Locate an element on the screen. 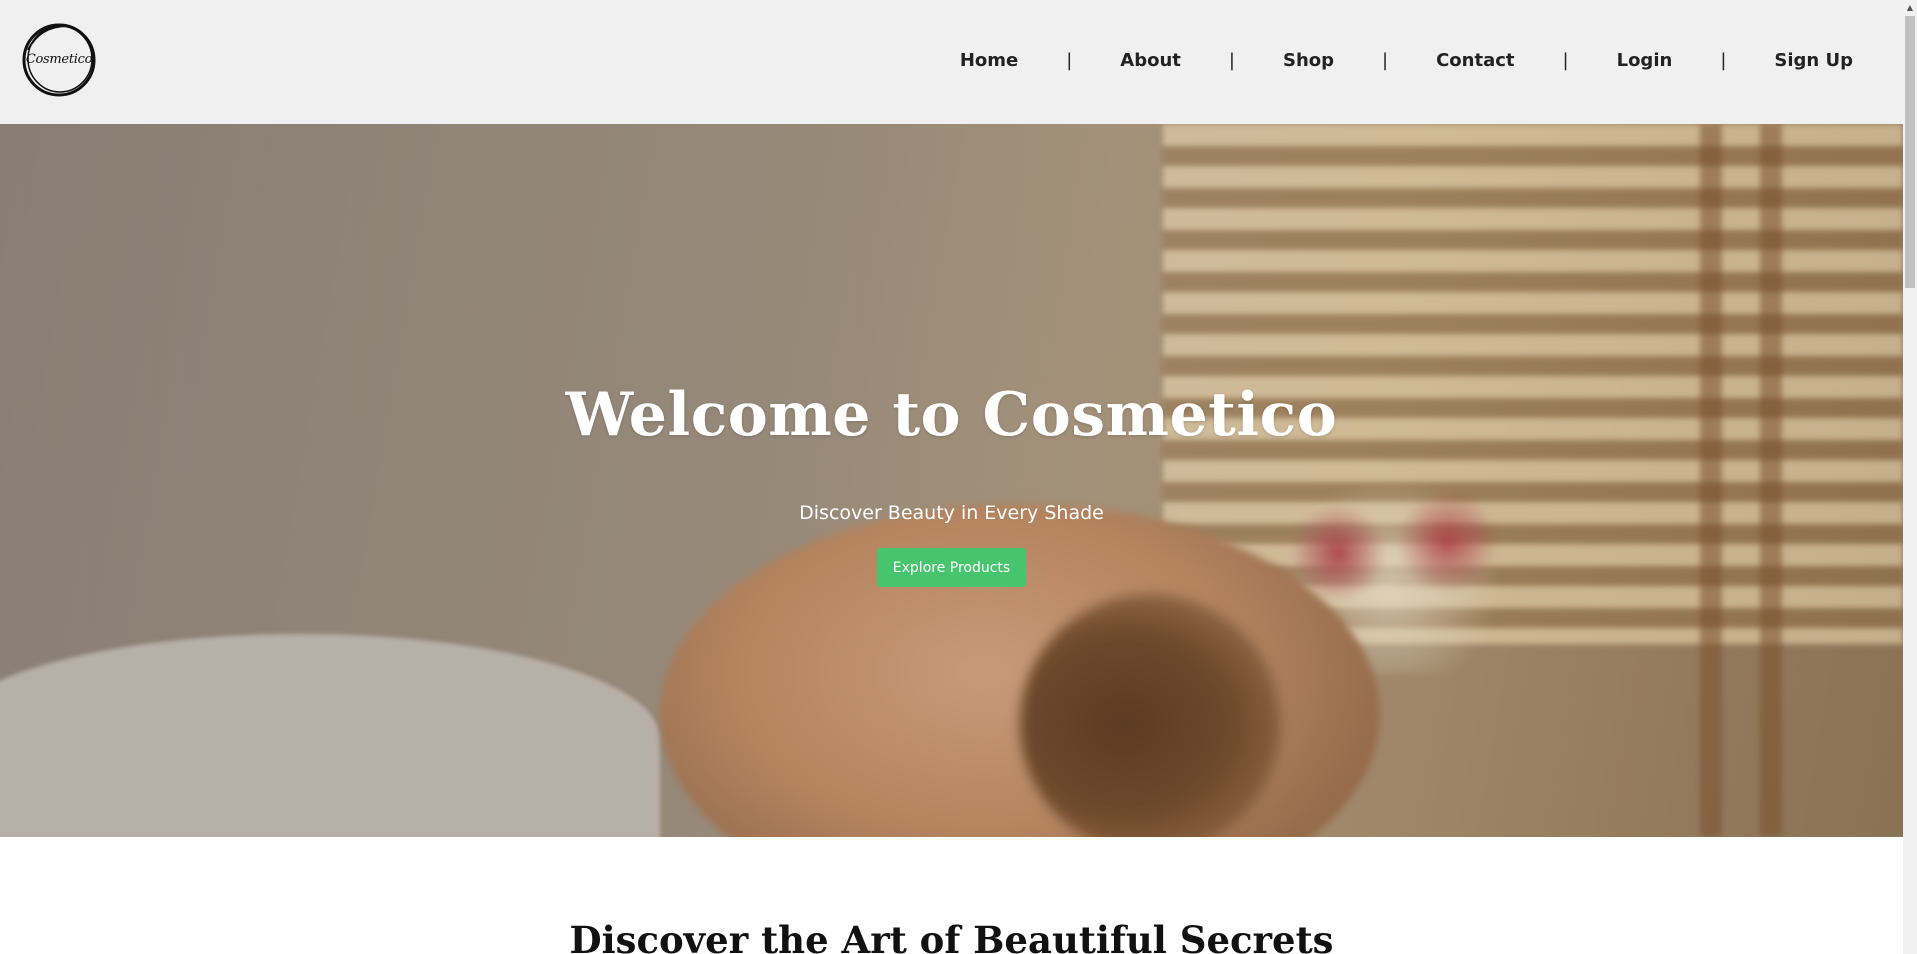 Image resolution: width=1917 pixels, height=954 pixels. logo: Cosmetico is located at coordinates (59, 59).